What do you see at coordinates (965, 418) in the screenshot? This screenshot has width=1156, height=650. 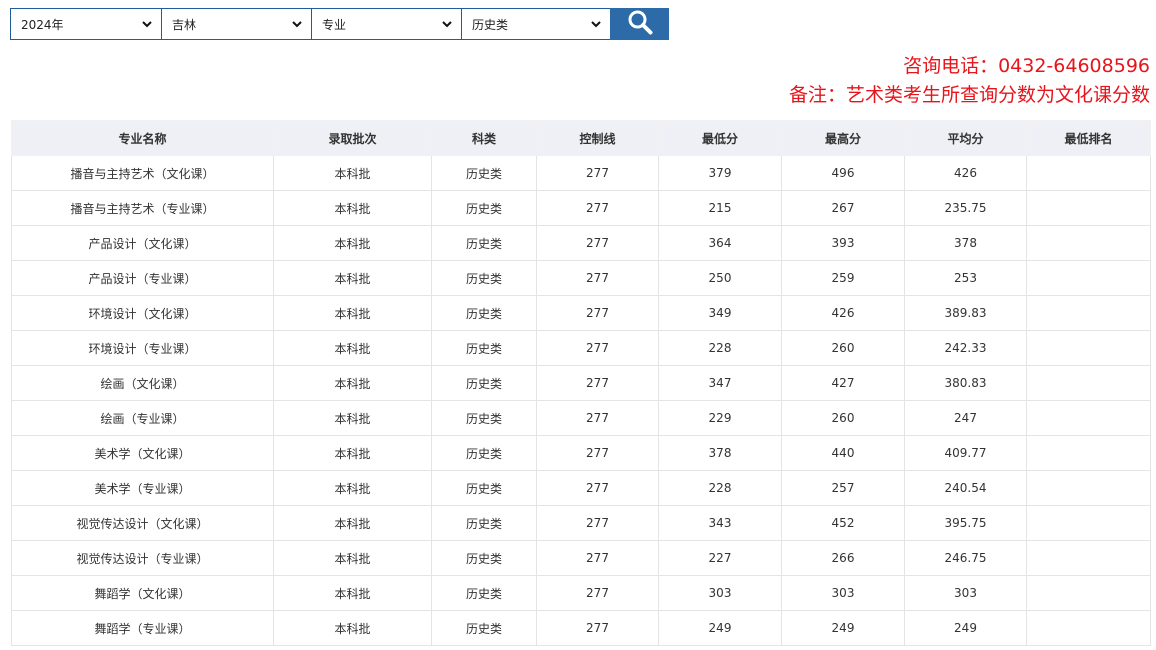 I see `cell-avg-score: 247` at bounding box center [965, 418].